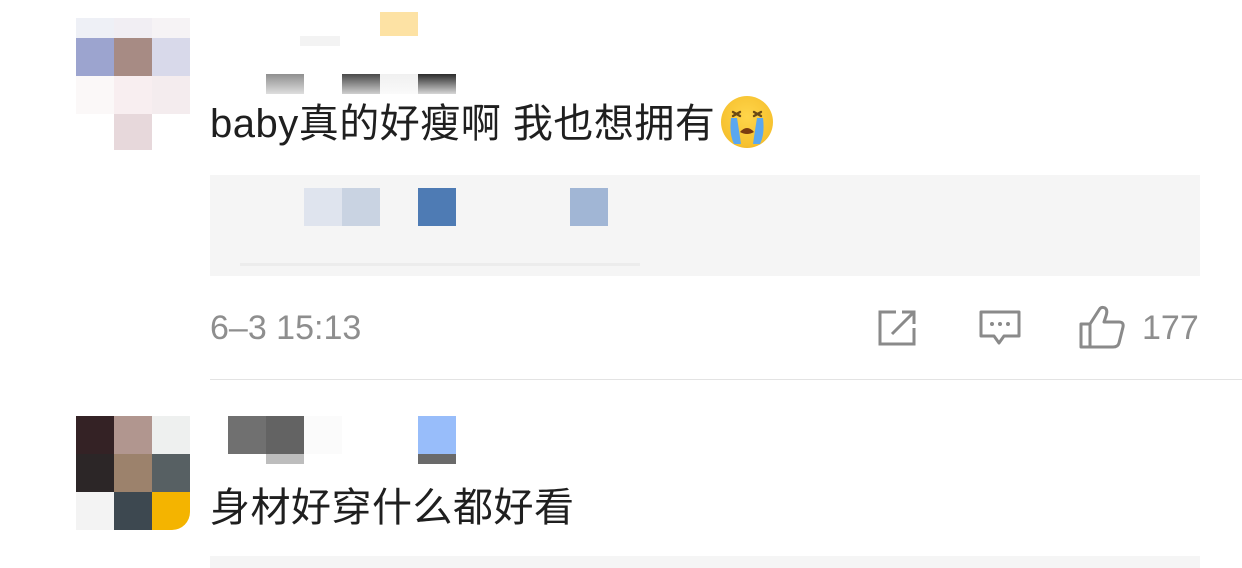 Image resolution: width=1242 pixels, height=568 pixels. Describe the element at coordinates (747, 122) in the screenshot. I see `loudly-crying-face-icon` at that location.